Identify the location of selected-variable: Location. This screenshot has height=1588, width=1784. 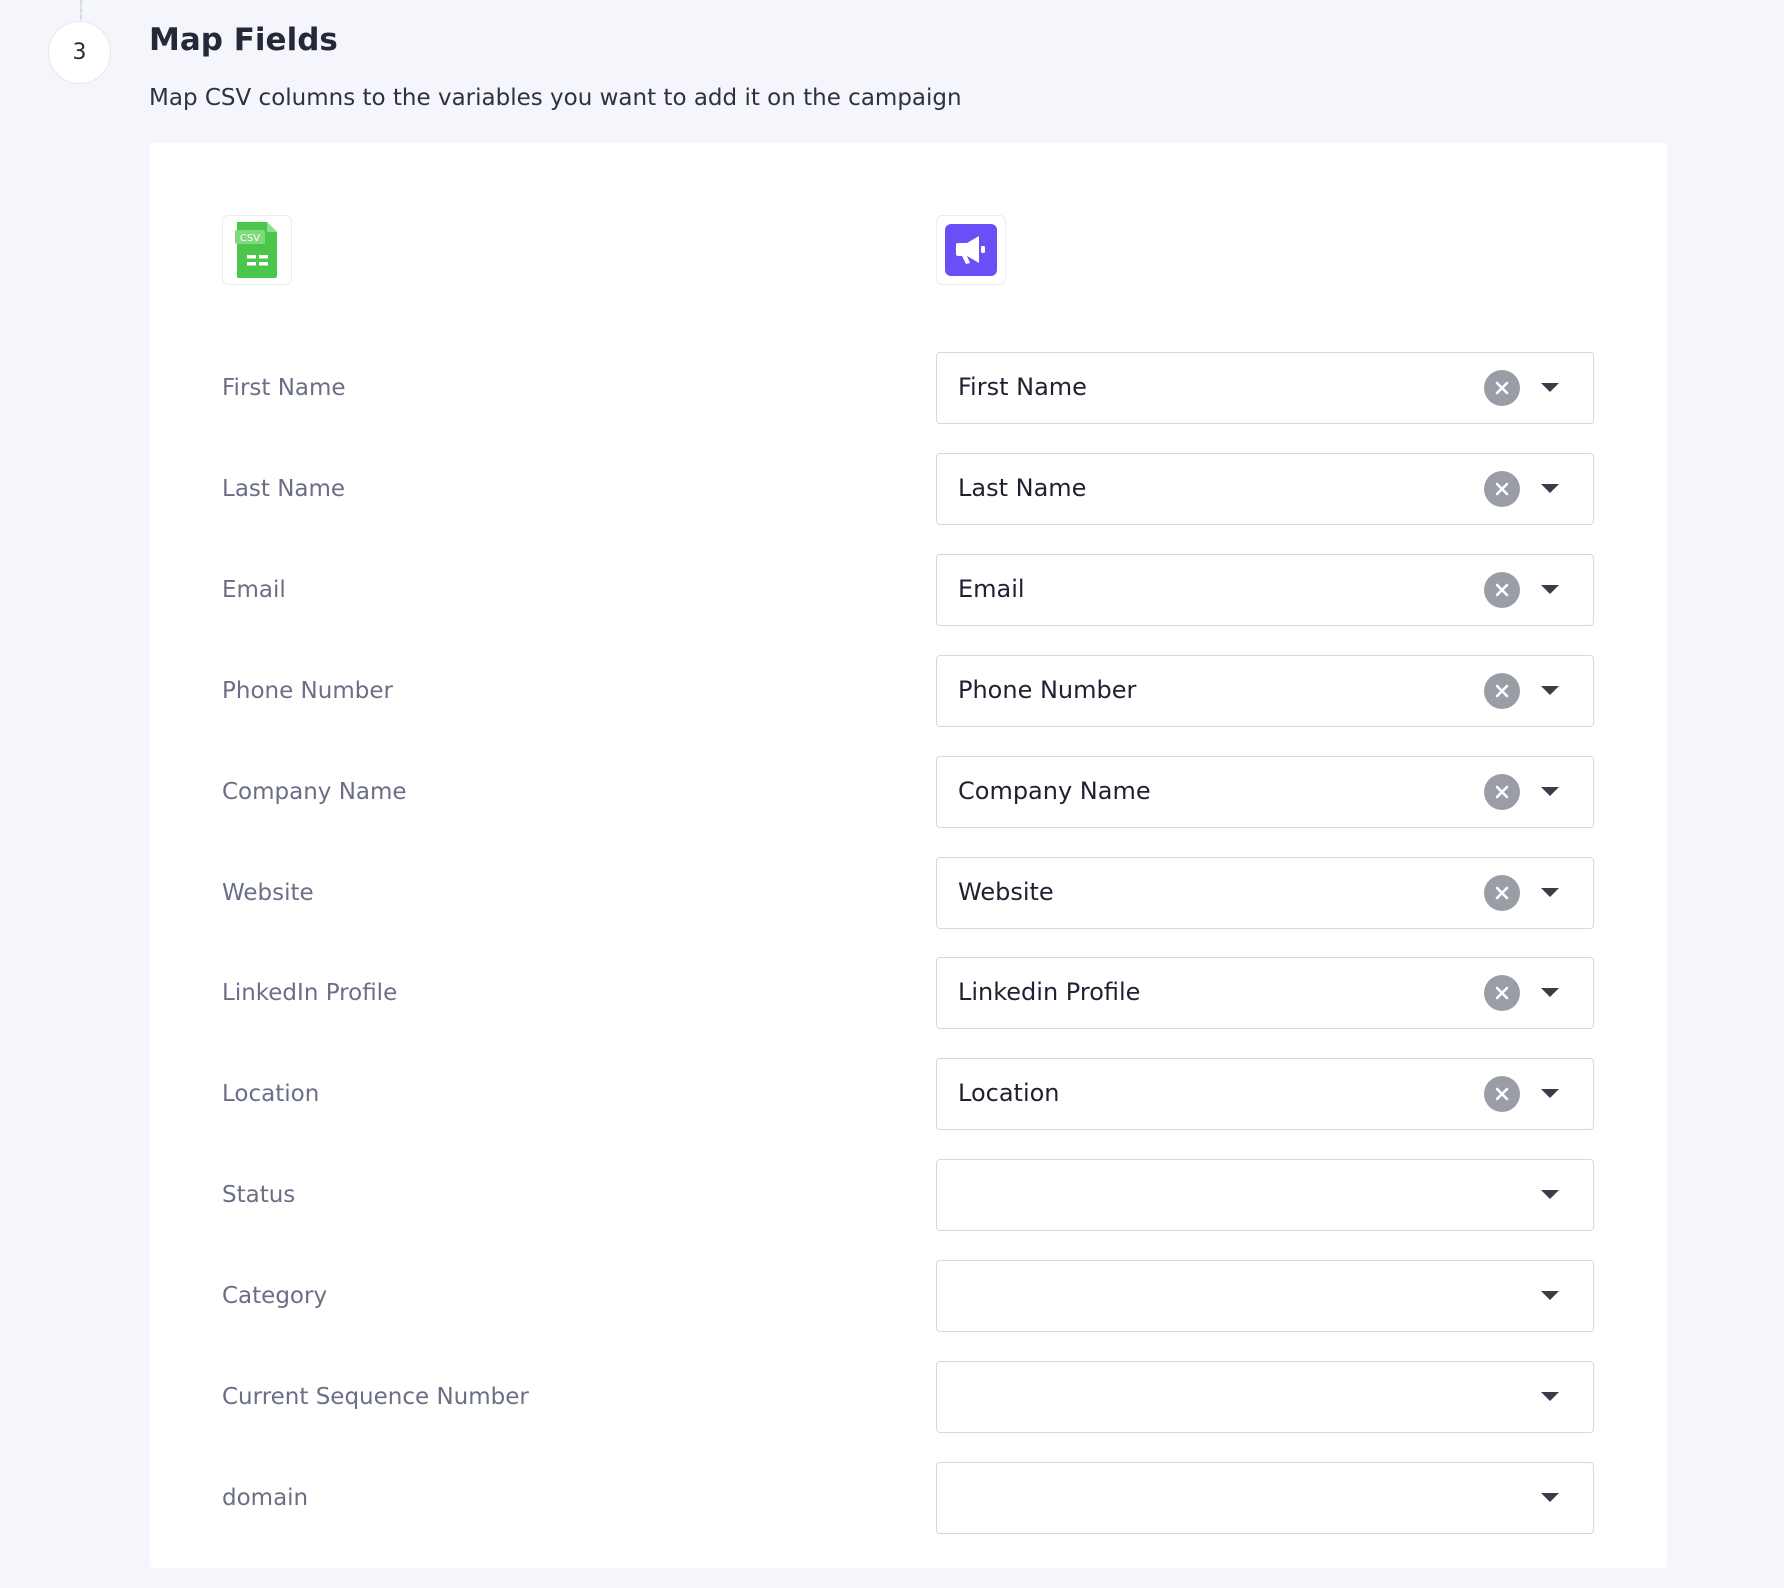
(1009, 1093).